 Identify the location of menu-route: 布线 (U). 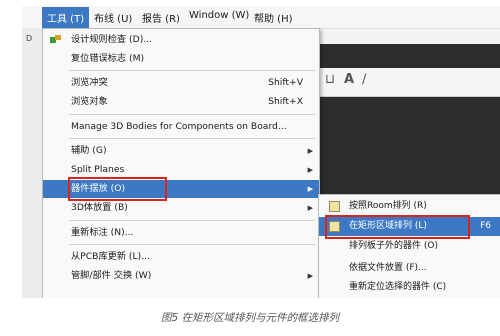
(113, 17).